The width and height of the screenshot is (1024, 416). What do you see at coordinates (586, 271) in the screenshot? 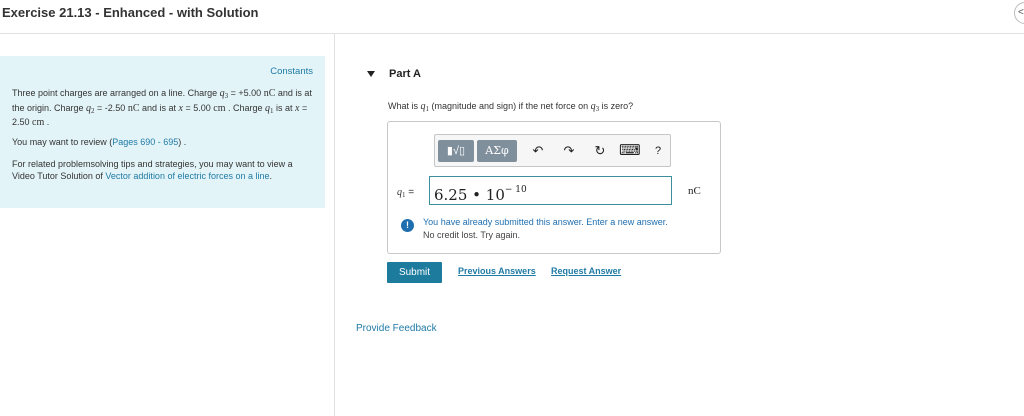
I see `request-answer-link: Request Answer` at bounding box center [586, 271].